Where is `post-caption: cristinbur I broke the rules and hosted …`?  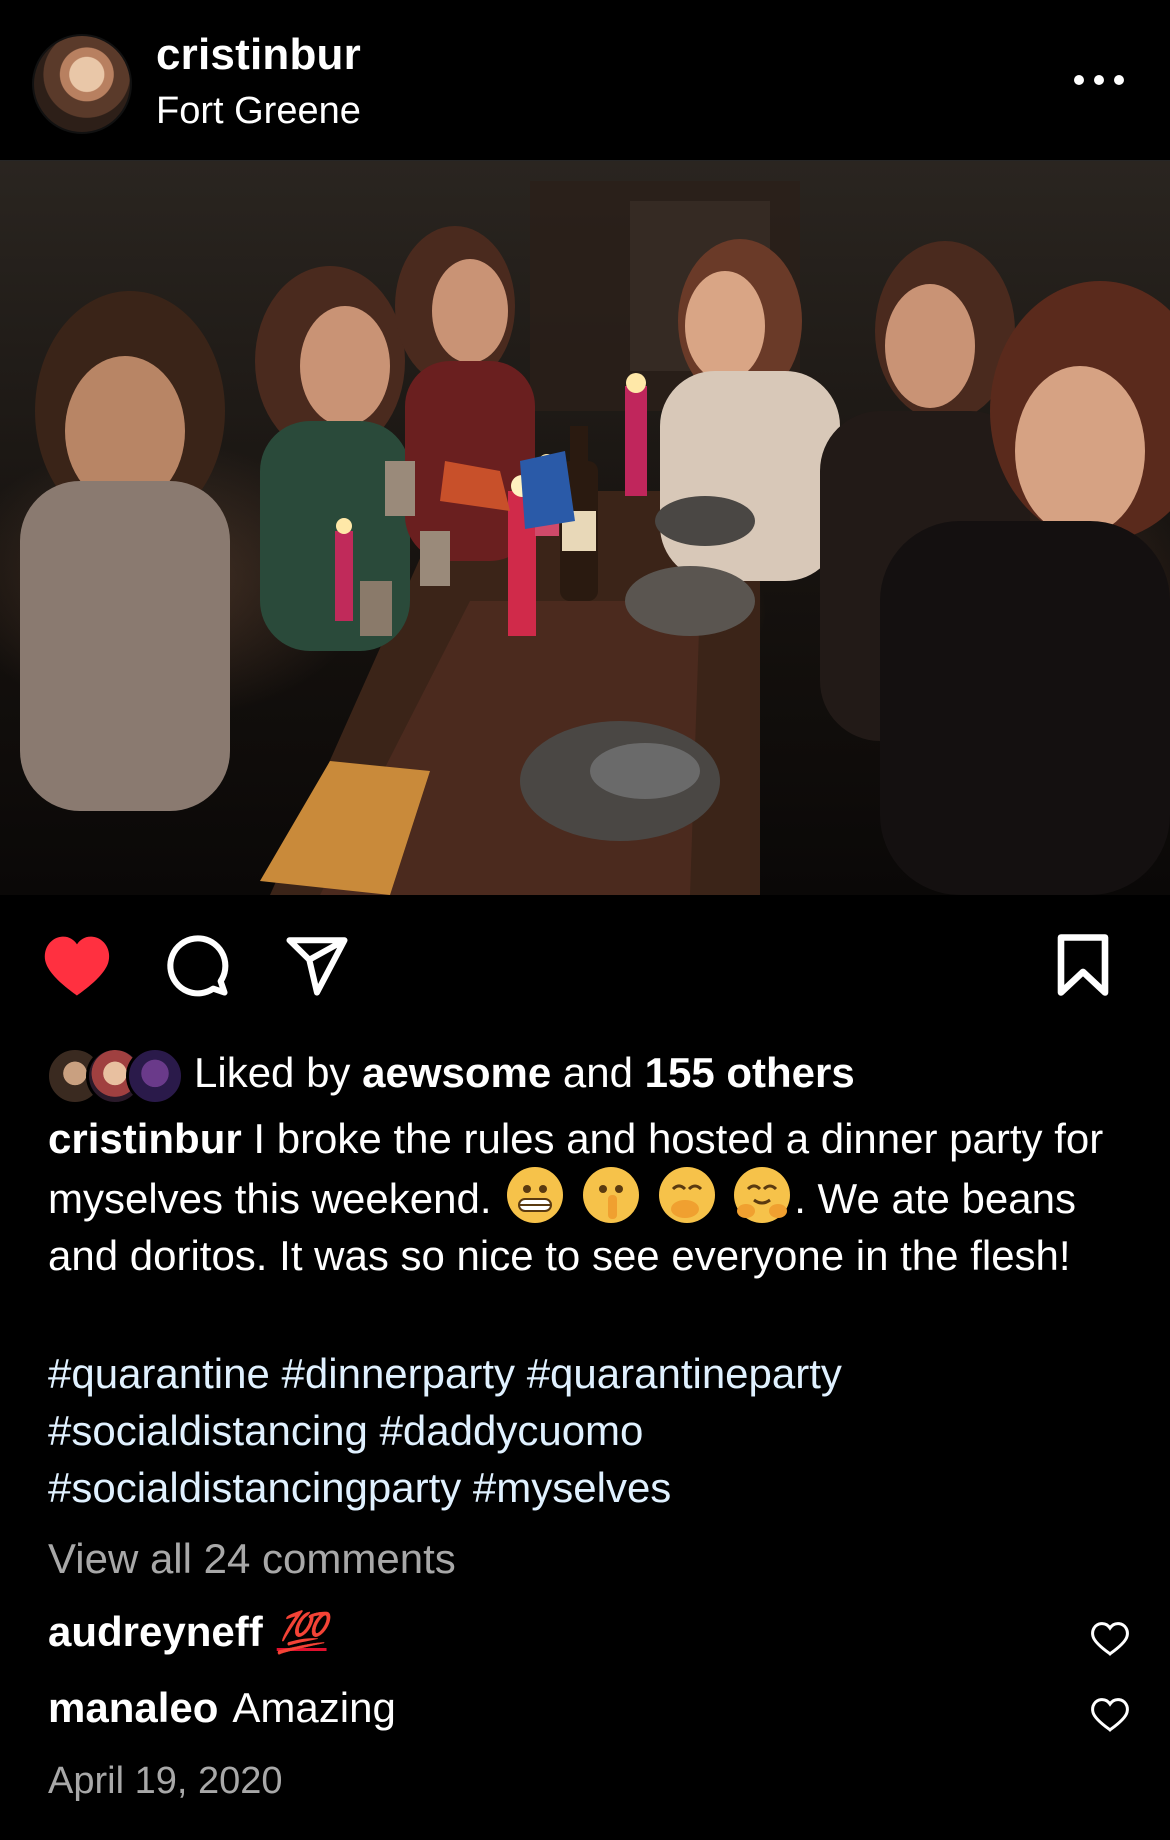
post-caption: cristinbur I broke the rules and hosted … is located at coordinates (588, 1197).